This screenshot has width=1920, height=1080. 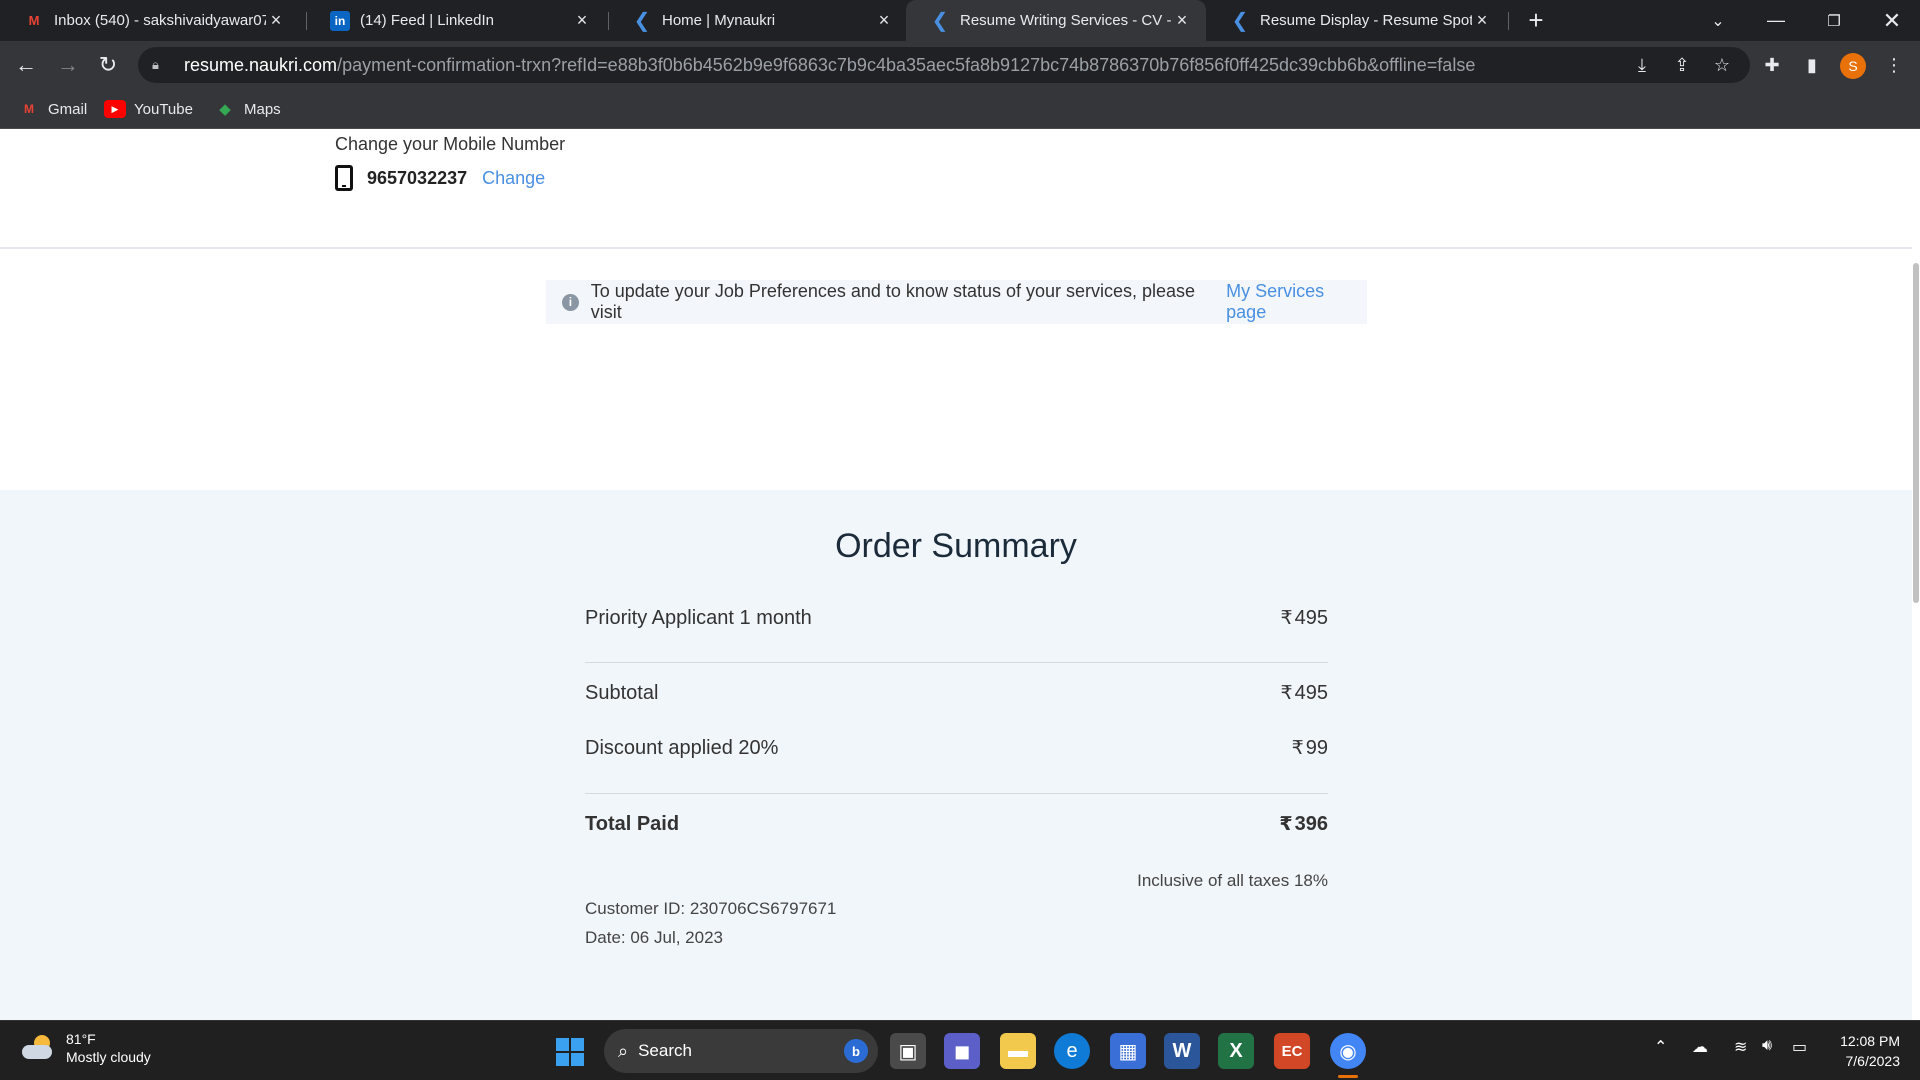 What do you see at coordinates (956, 618) in the screenshot?
I see `order-item-row: Priority Applicant 1 month ₹495` at bounding box center [956, 618].